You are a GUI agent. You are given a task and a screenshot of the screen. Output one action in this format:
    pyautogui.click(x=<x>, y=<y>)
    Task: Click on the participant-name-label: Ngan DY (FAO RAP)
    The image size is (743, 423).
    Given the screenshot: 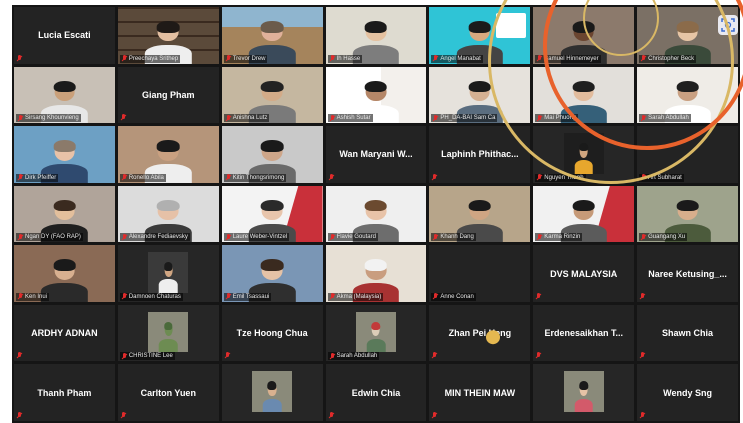 What is the action you would take?
    pyautogui.click(x=49, y=237)
    